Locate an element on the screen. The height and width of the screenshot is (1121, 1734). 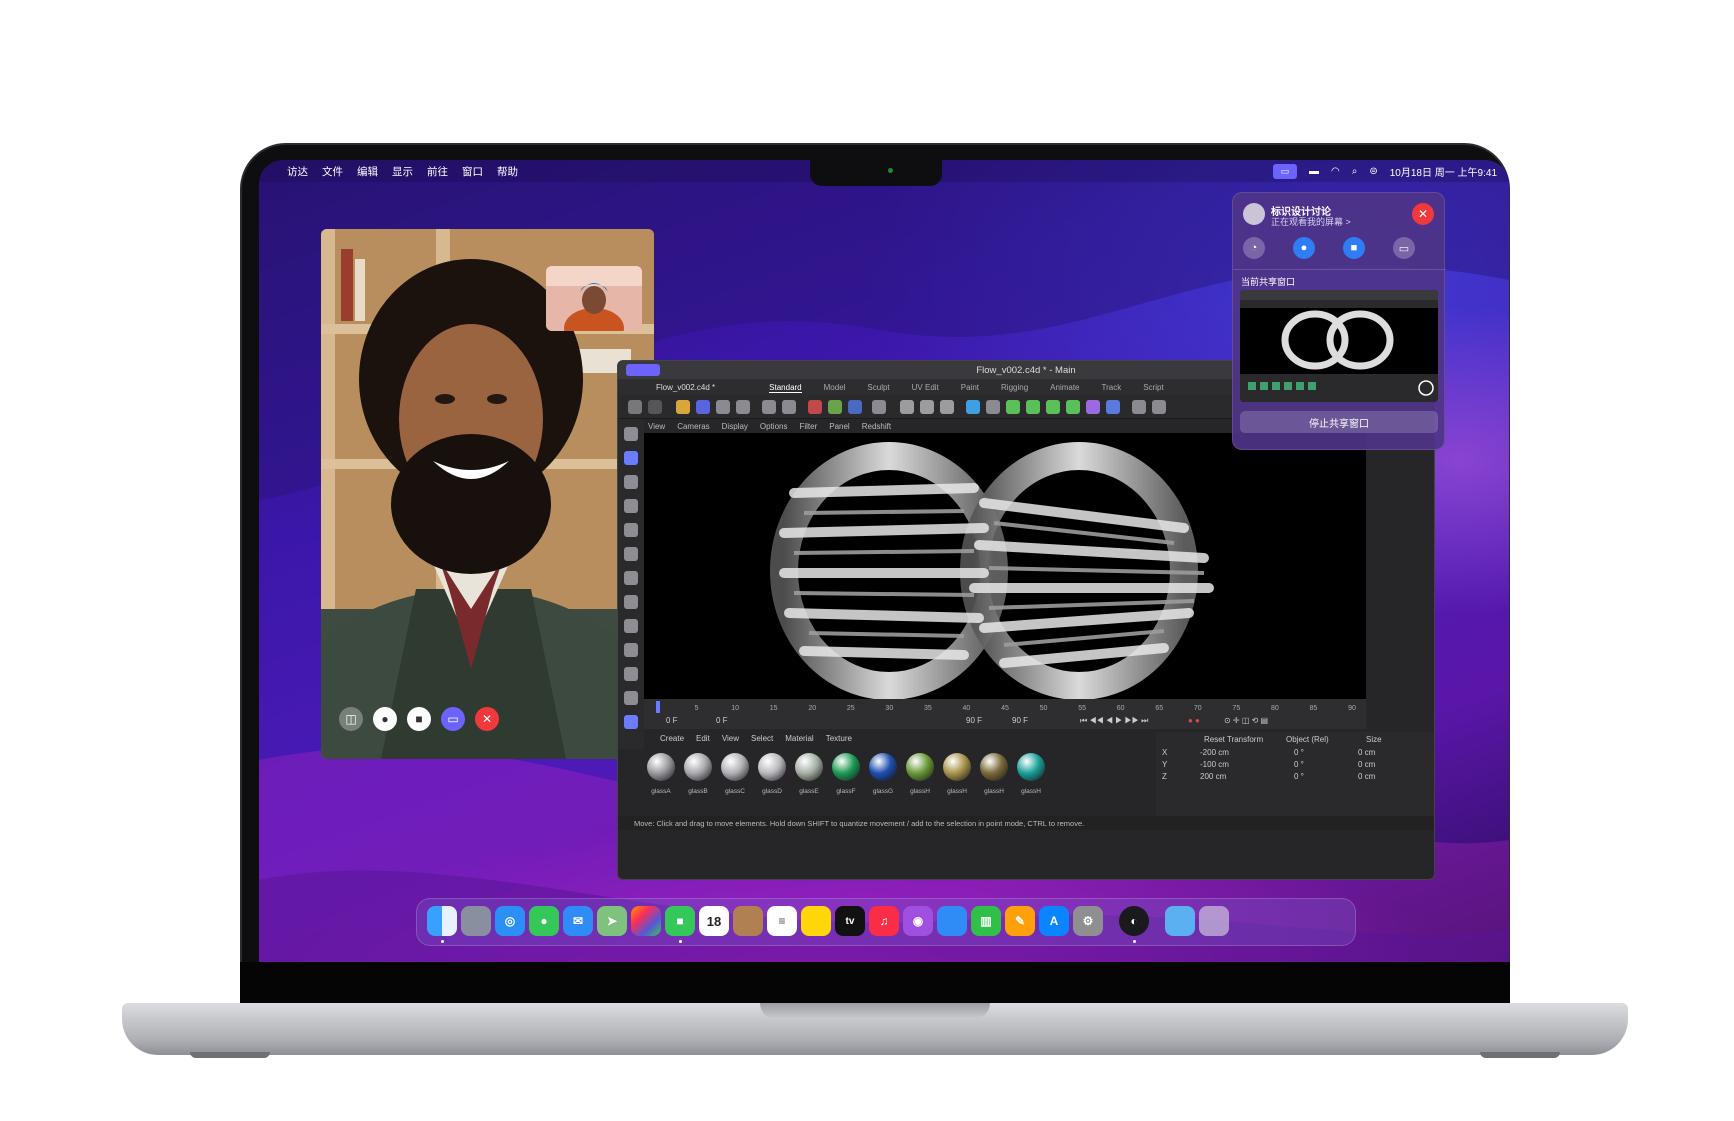
tab-track: Track is located at coordinates (1112, 387).